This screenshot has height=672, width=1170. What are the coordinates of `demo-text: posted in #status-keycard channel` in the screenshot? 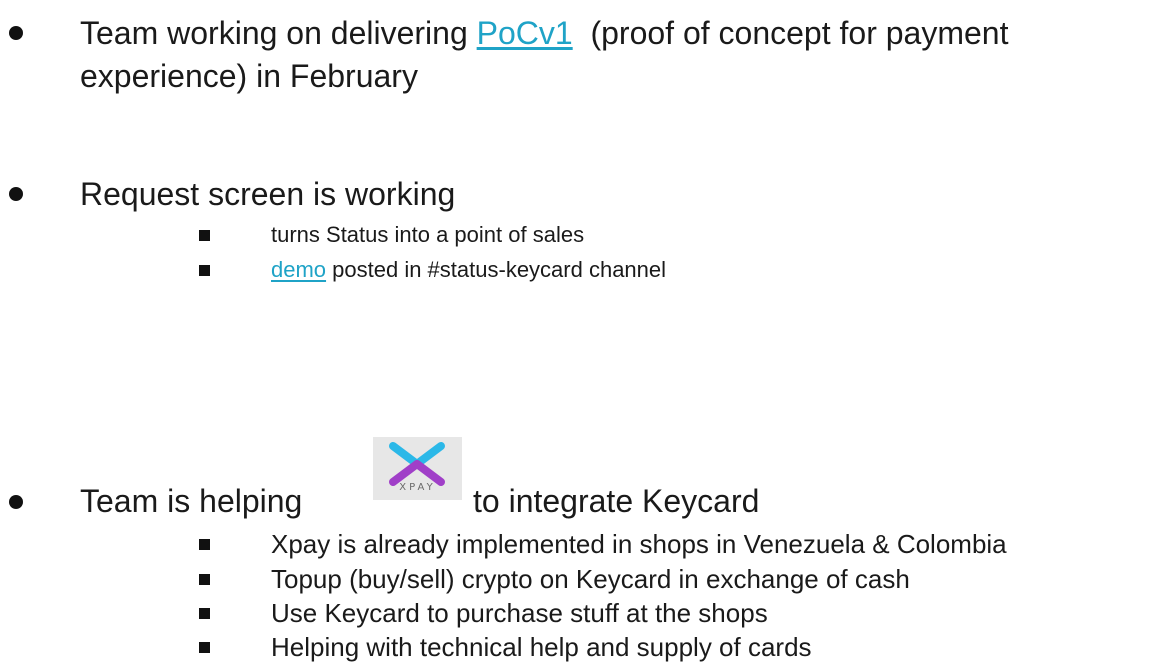 It's located at (496, 269).